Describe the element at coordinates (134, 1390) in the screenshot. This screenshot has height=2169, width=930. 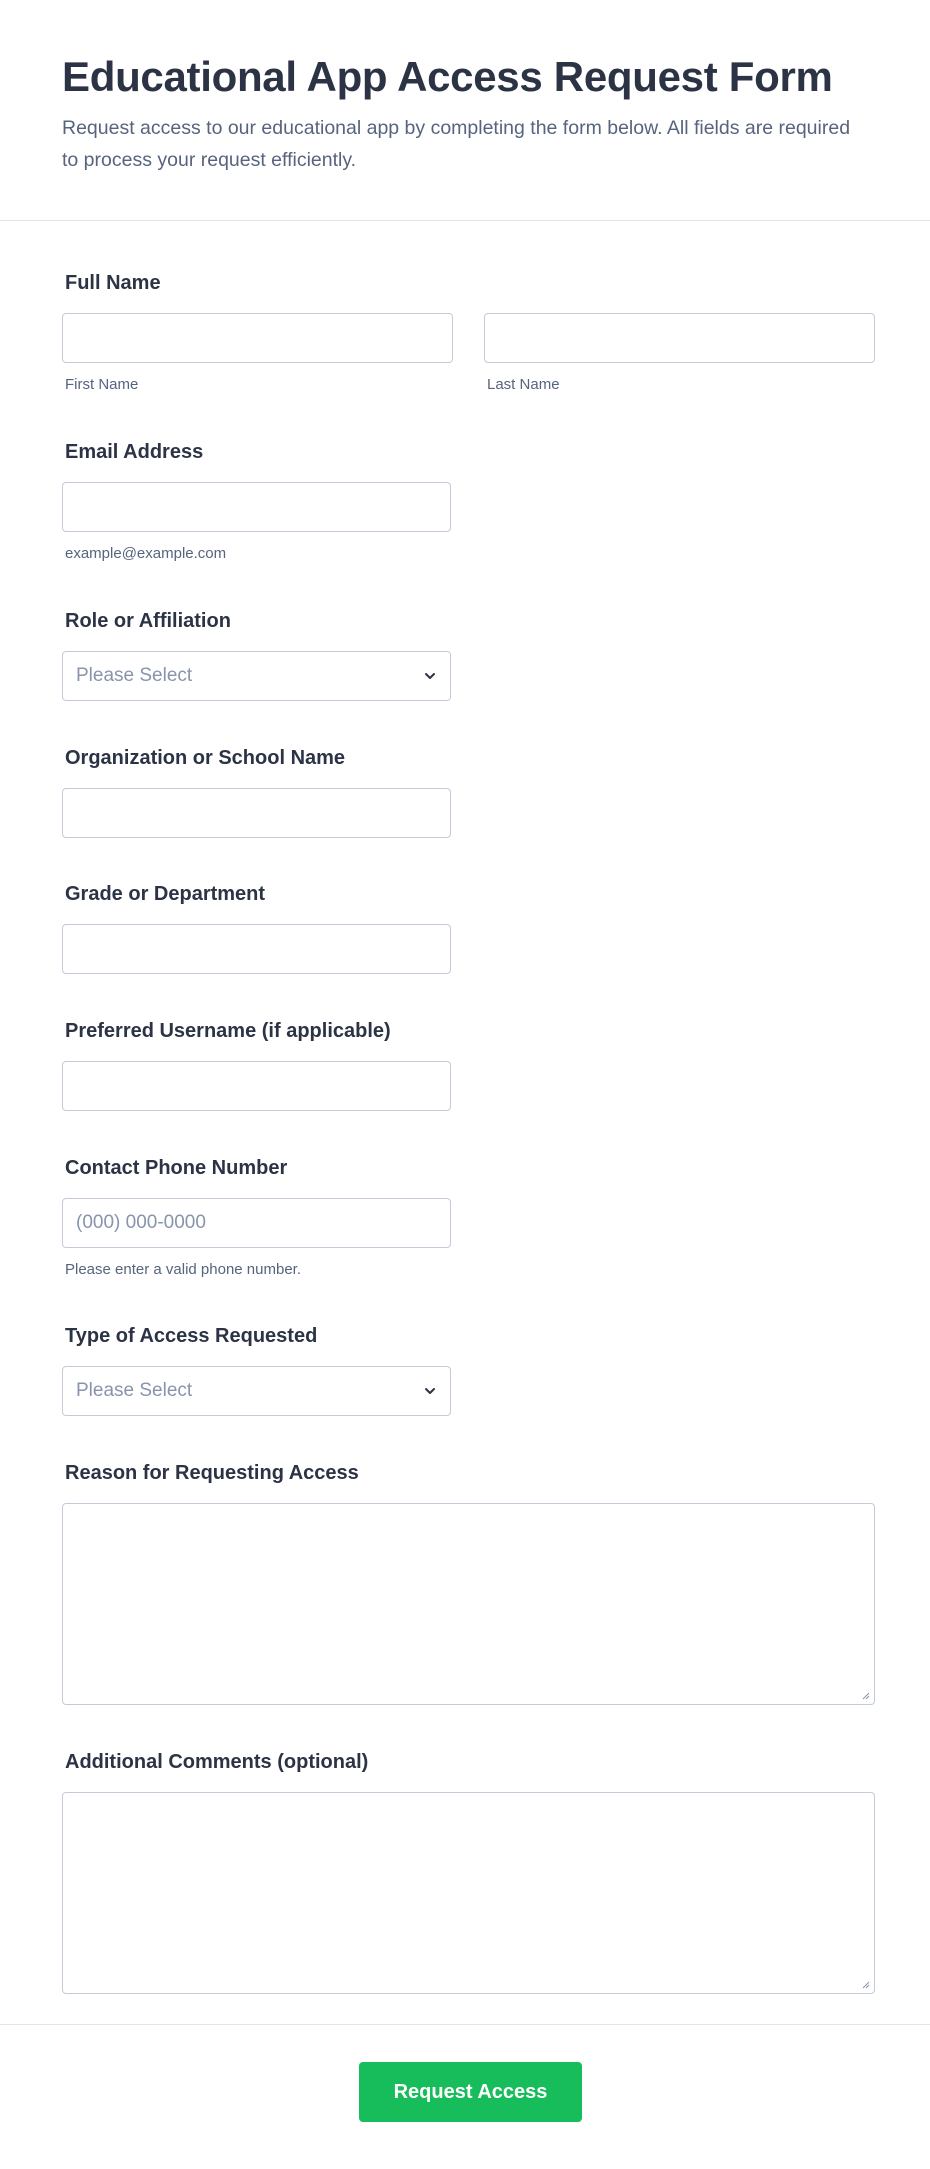
I see `access-type-selected-value: Please Select` at that location.